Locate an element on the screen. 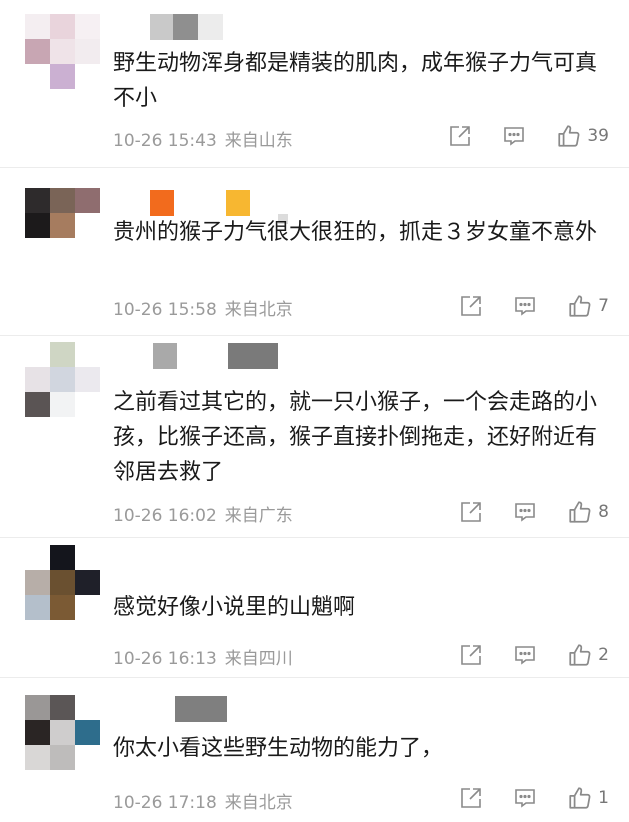 The width and height of the screenshot is (629, 822). like-count: 39 is located at coordinates (598, 136).